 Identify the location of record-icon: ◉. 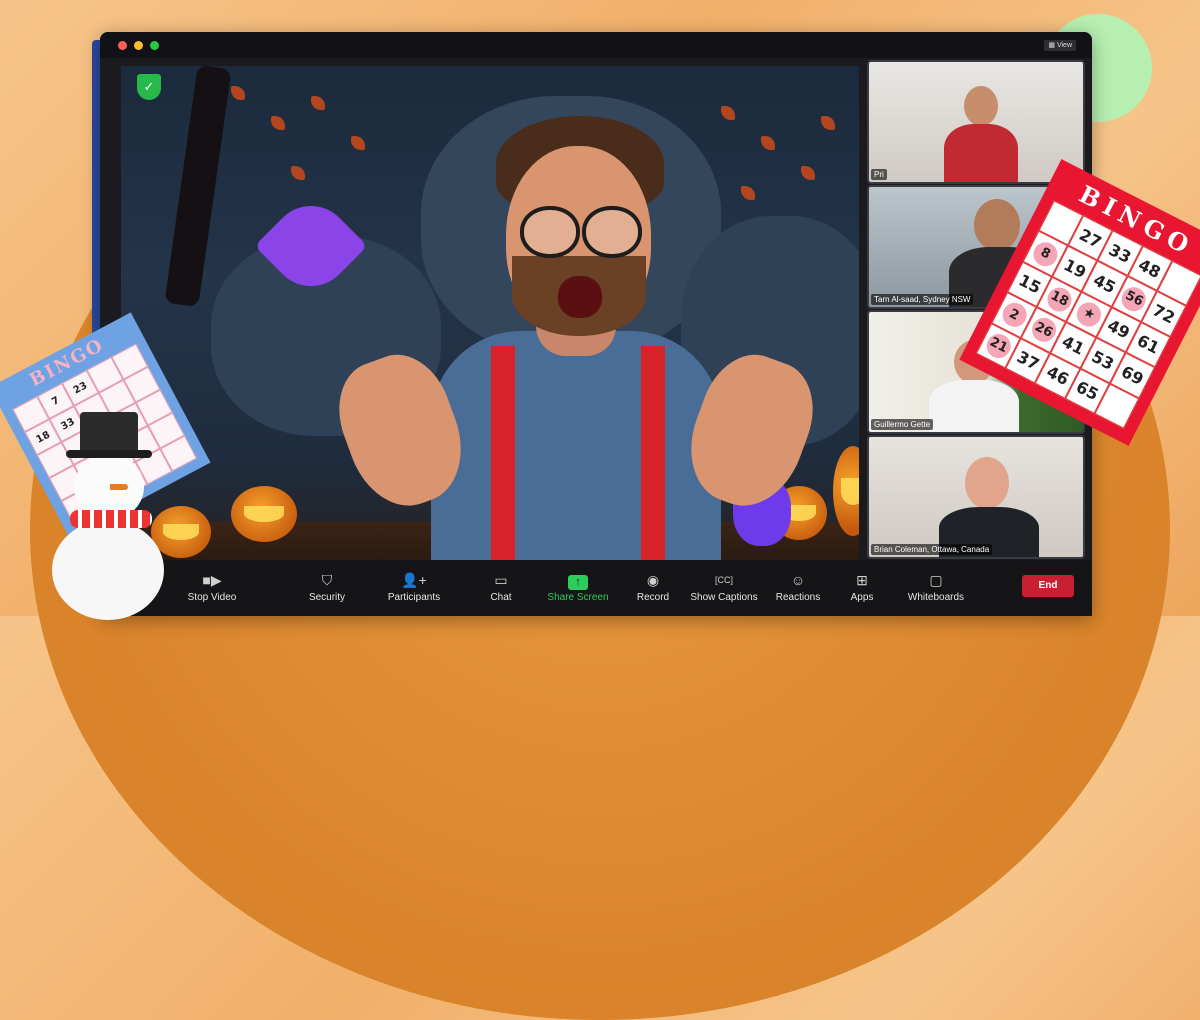
(653, 580).